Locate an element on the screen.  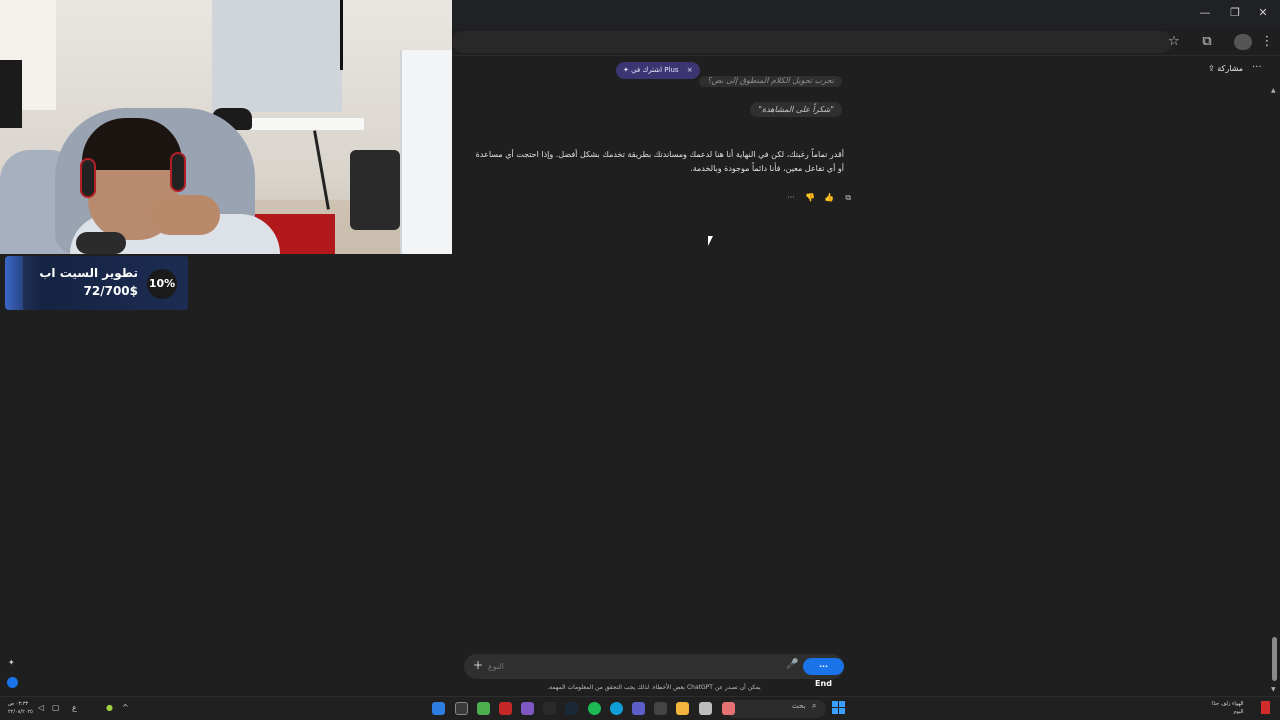
message-actions: ··· 👎 👍 ⧉ is located at coordinates (819, 193).